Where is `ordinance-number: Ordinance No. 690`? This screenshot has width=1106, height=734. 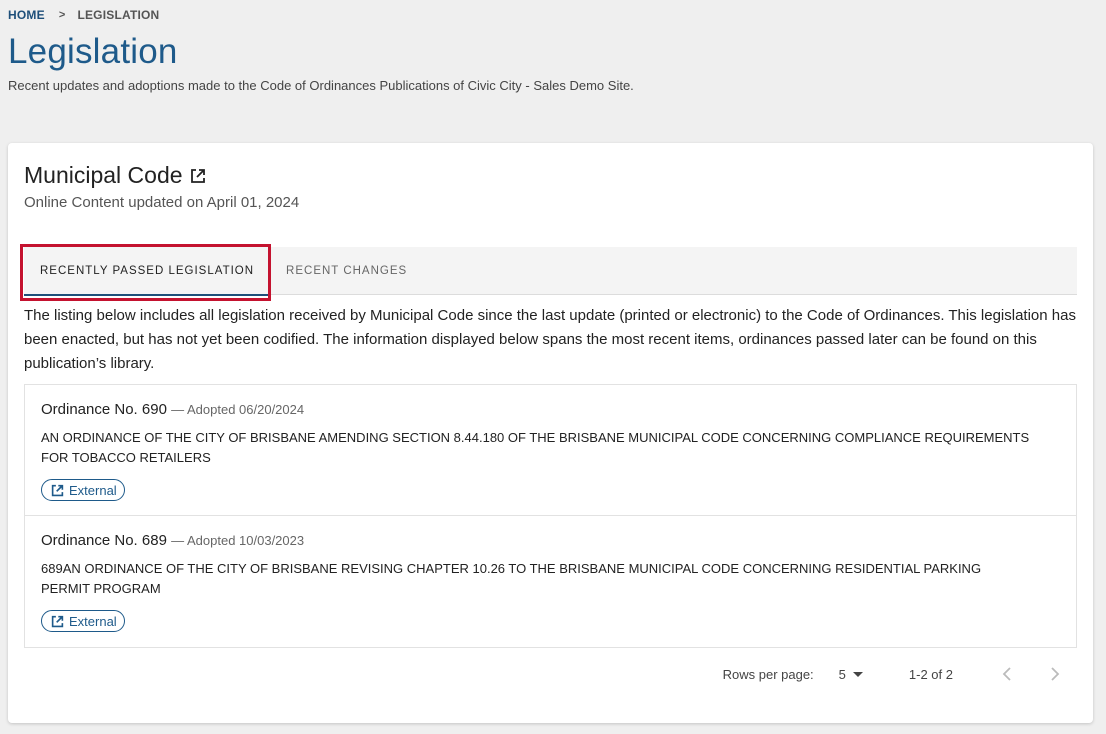 ordinance-number: Ordinance No. 690 is located at coordinates (104, 409).